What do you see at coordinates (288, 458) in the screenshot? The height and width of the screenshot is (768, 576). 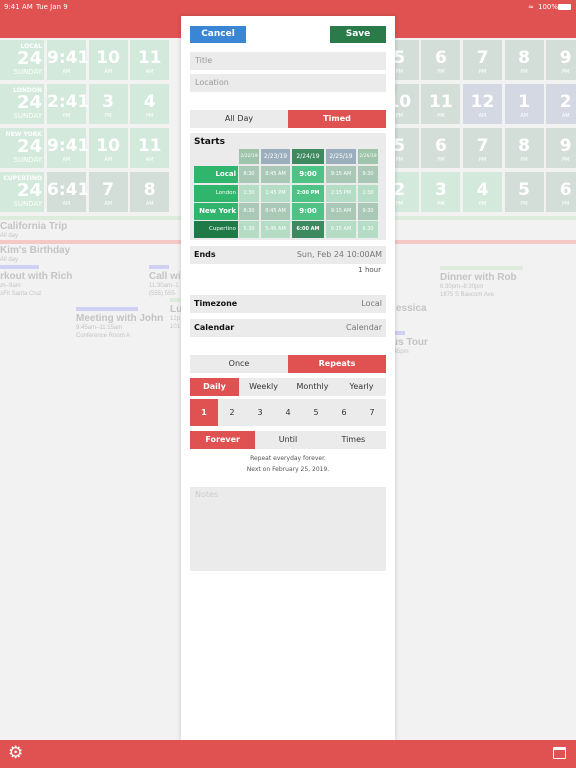 I see `repeat-summary: Repeat everyday forever.` at bounding box center [288, 458].